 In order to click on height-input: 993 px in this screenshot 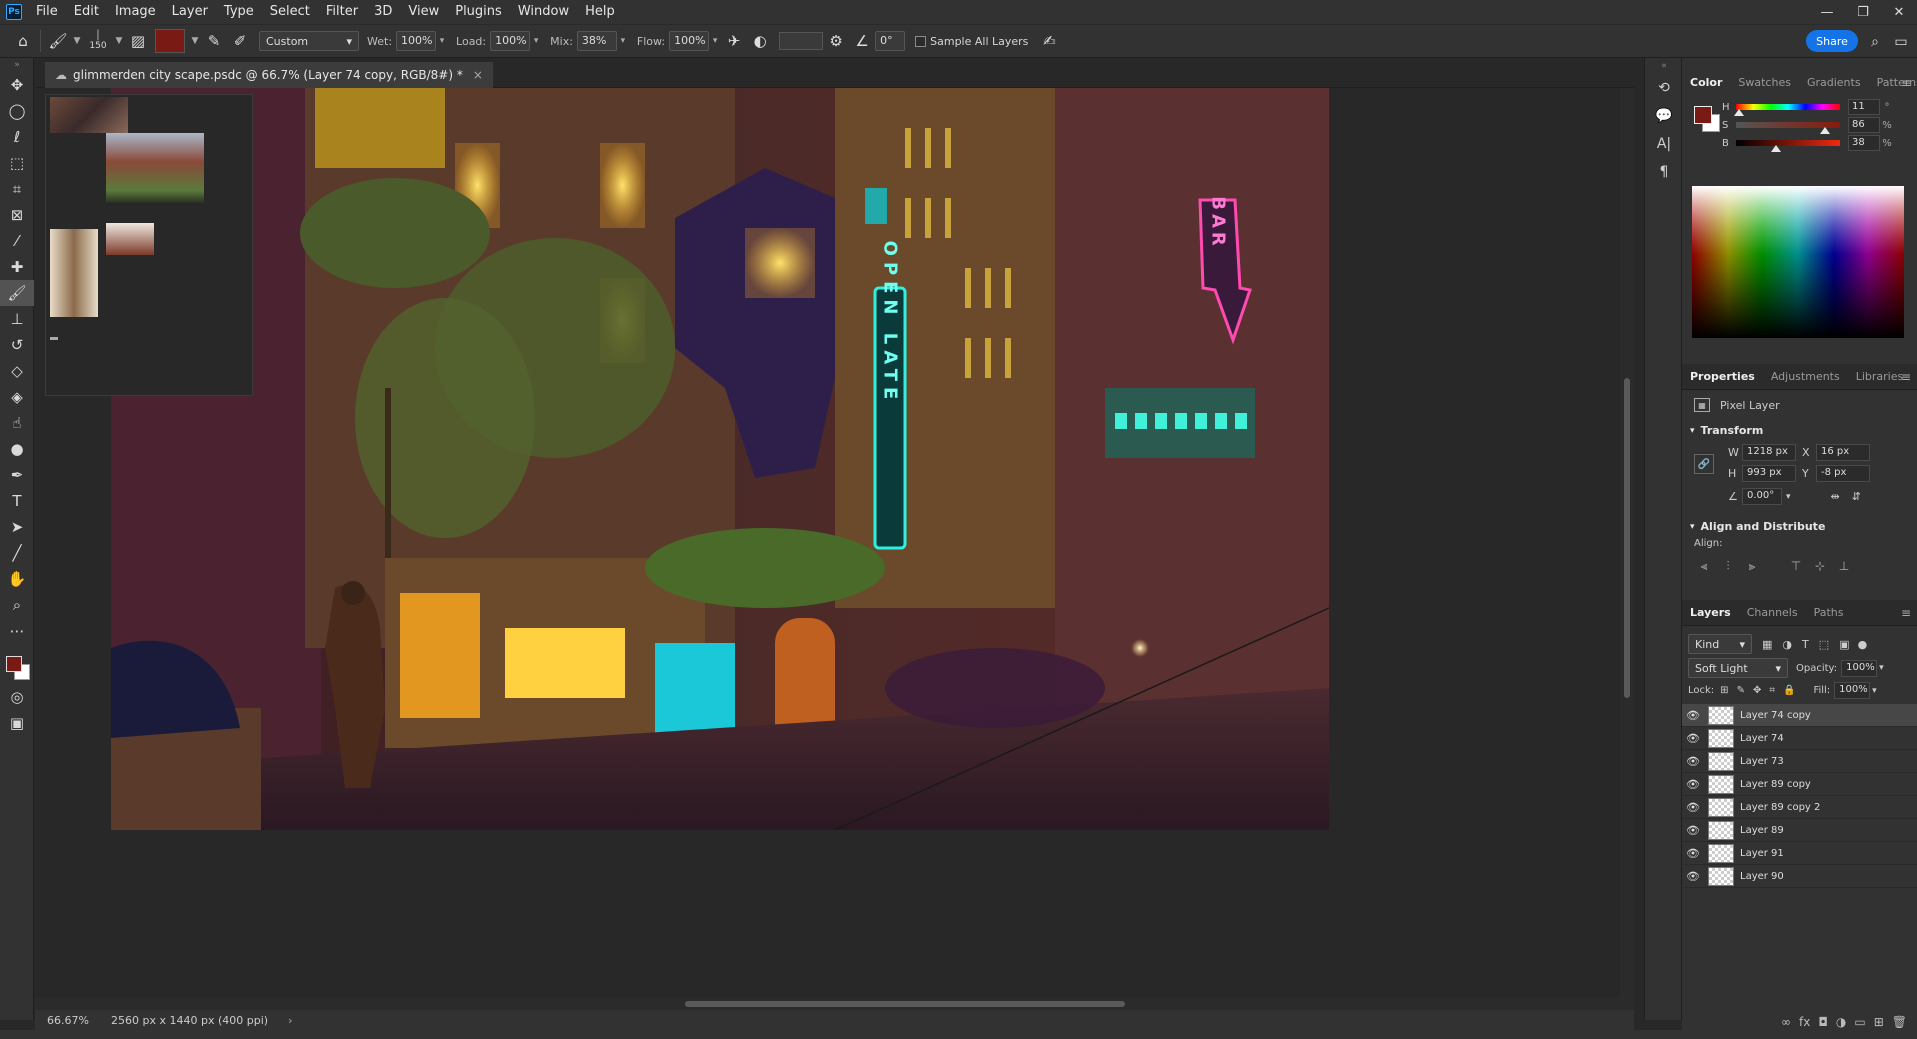, I will do `click(1769, 473)`.